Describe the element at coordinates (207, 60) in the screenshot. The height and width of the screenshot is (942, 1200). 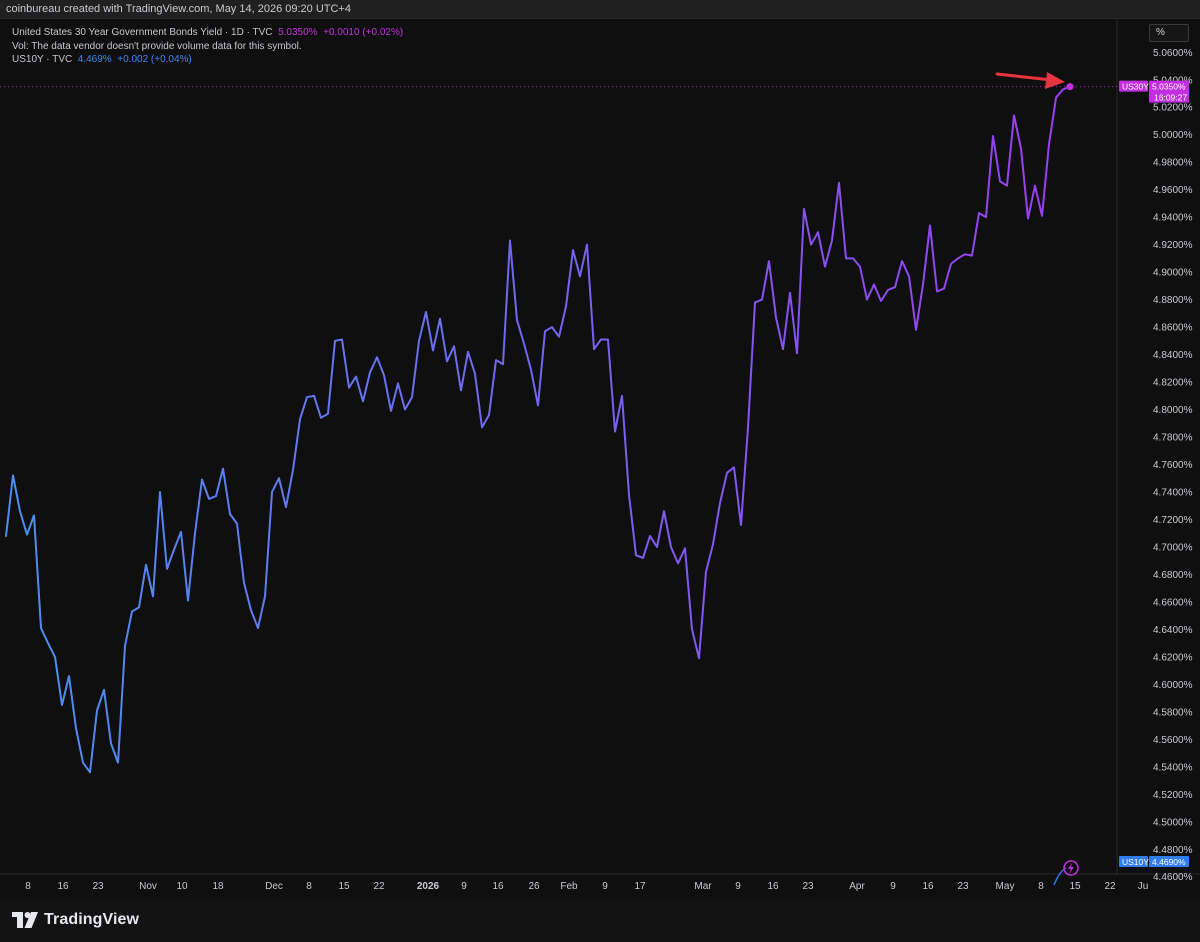
I see `legend-row-us10y: US10Y · TVC 4.469% +0.002 (+0.04%)` at that location.